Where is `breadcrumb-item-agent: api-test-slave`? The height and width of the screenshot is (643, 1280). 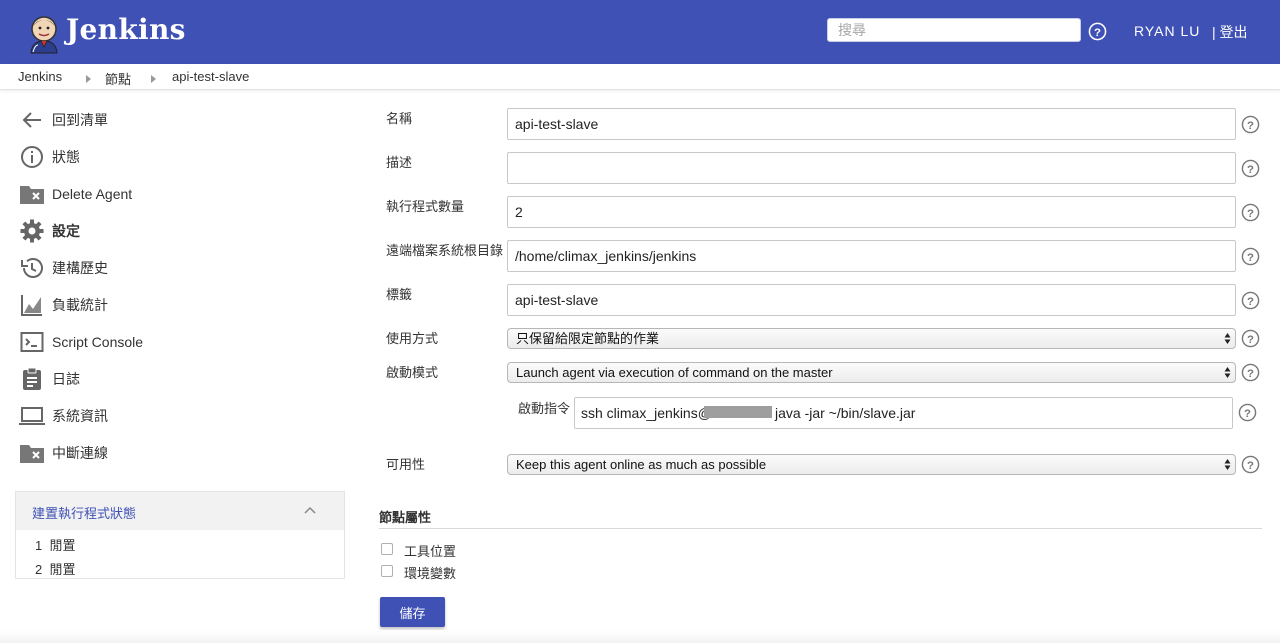 breadcrumb-item-agent: api-test-slave is located at coordinates (210, 76).